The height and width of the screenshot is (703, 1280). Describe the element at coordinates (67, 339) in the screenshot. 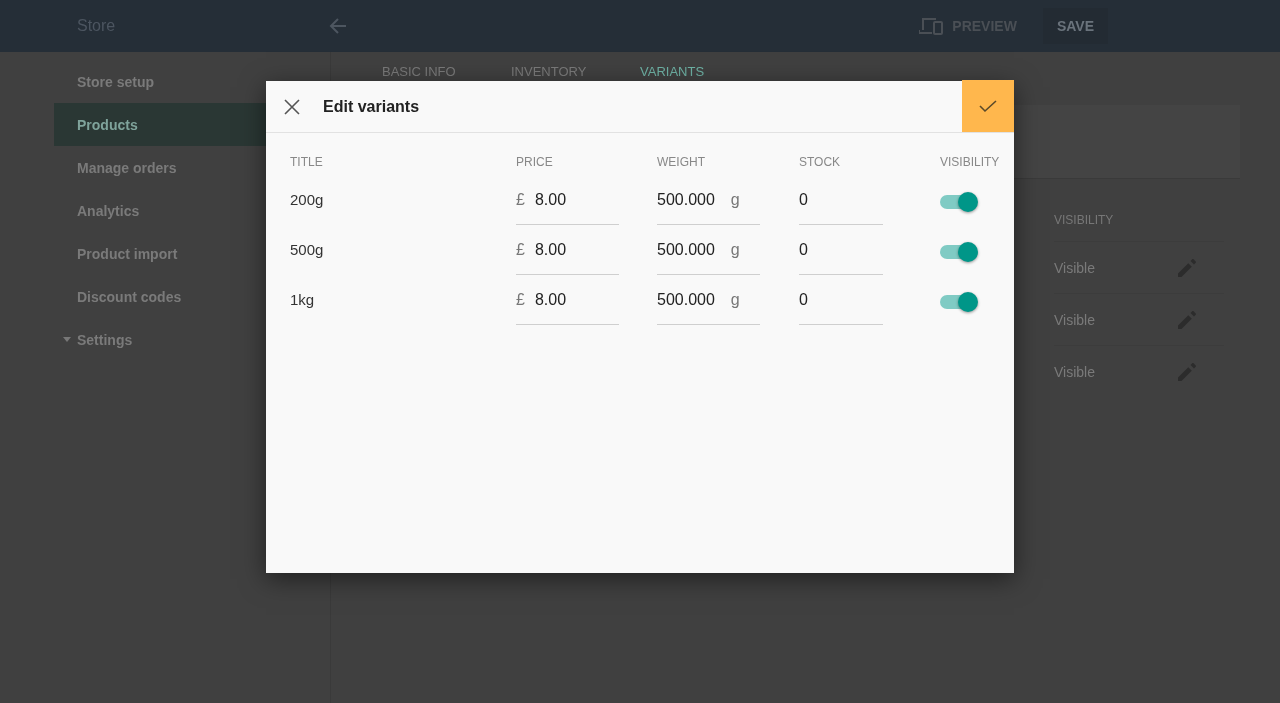

I see `caret-icon` at that location.